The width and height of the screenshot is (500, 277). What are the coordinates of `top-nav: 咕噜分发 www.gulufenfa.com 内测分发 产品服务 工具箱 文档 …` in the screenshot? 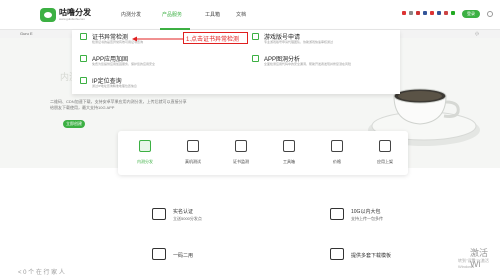 It's located at (250, 15).